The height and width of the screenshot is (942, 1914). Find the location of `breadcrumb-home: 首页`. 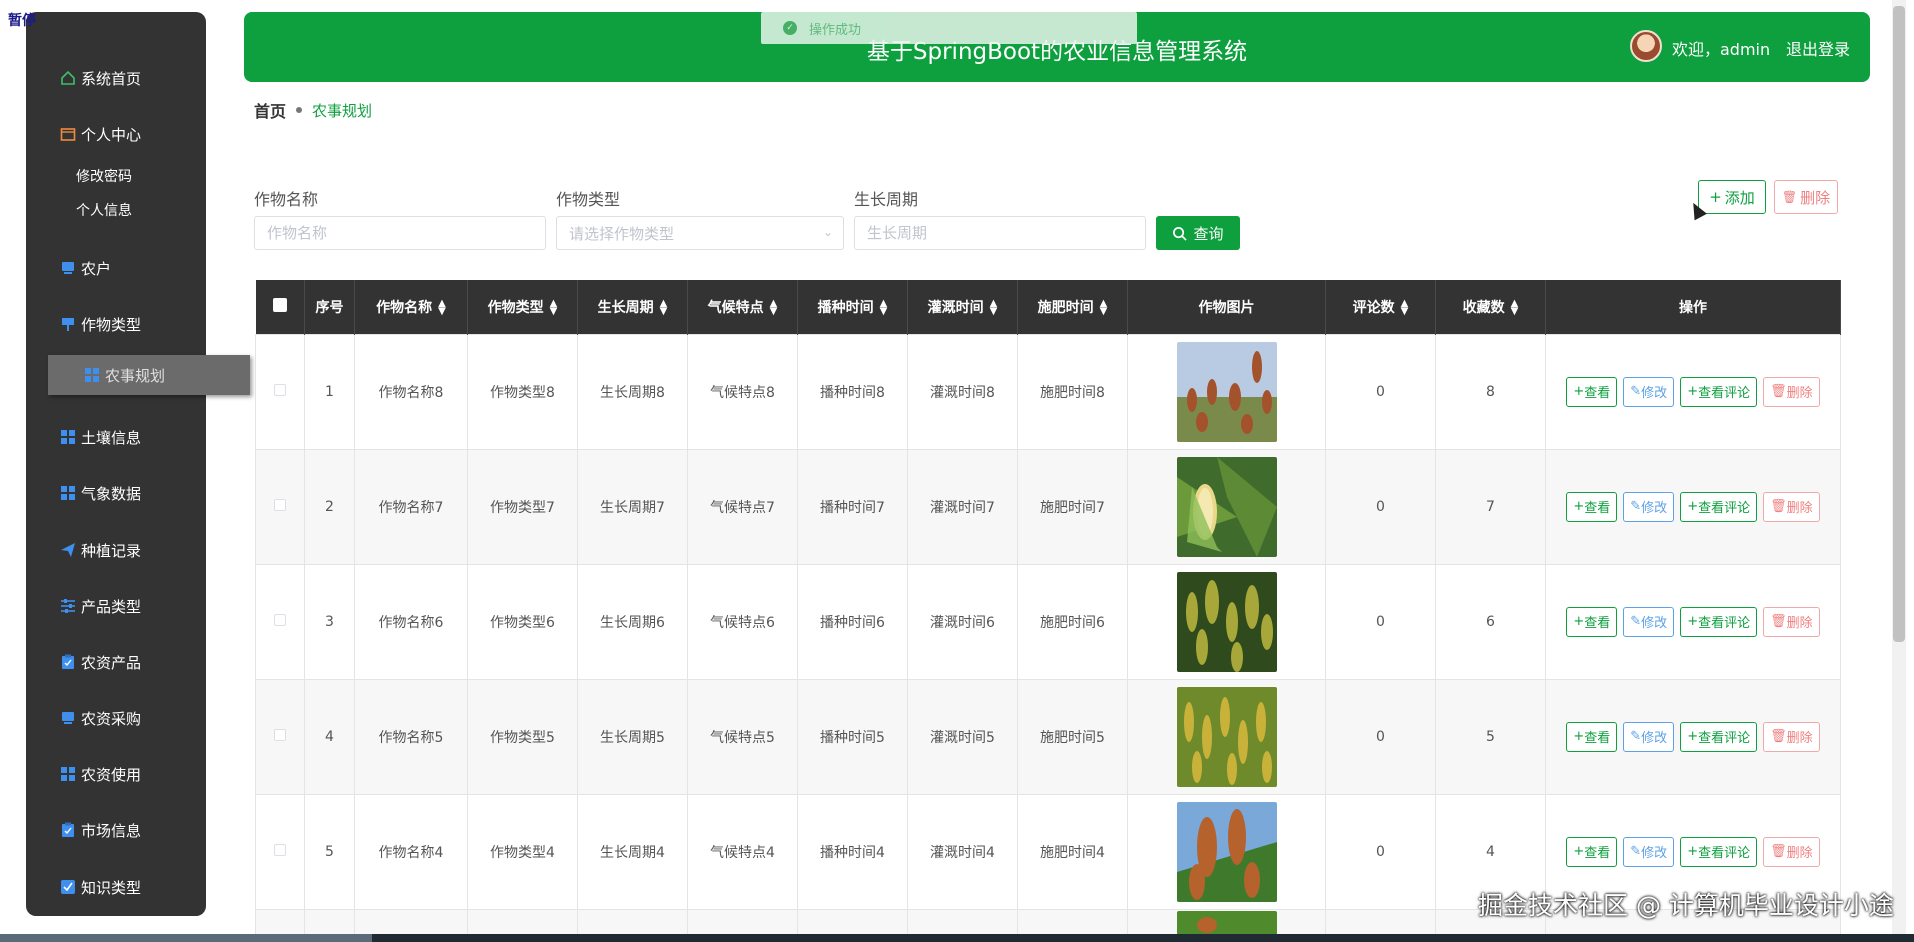

breadcrumb-home: 首页 is located at coordinates (270, 110).